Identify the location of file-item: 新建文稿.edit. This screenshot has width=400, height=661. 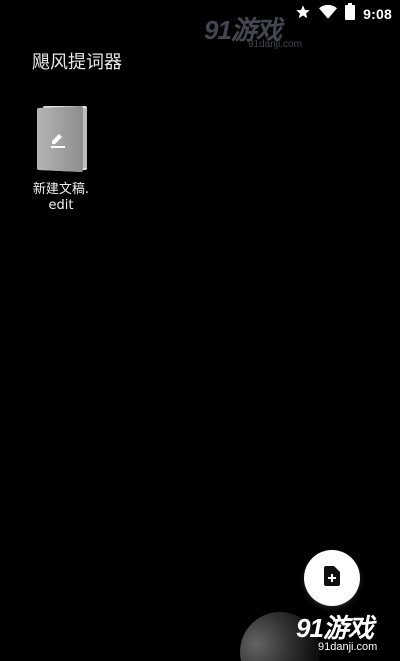
(61, 159).